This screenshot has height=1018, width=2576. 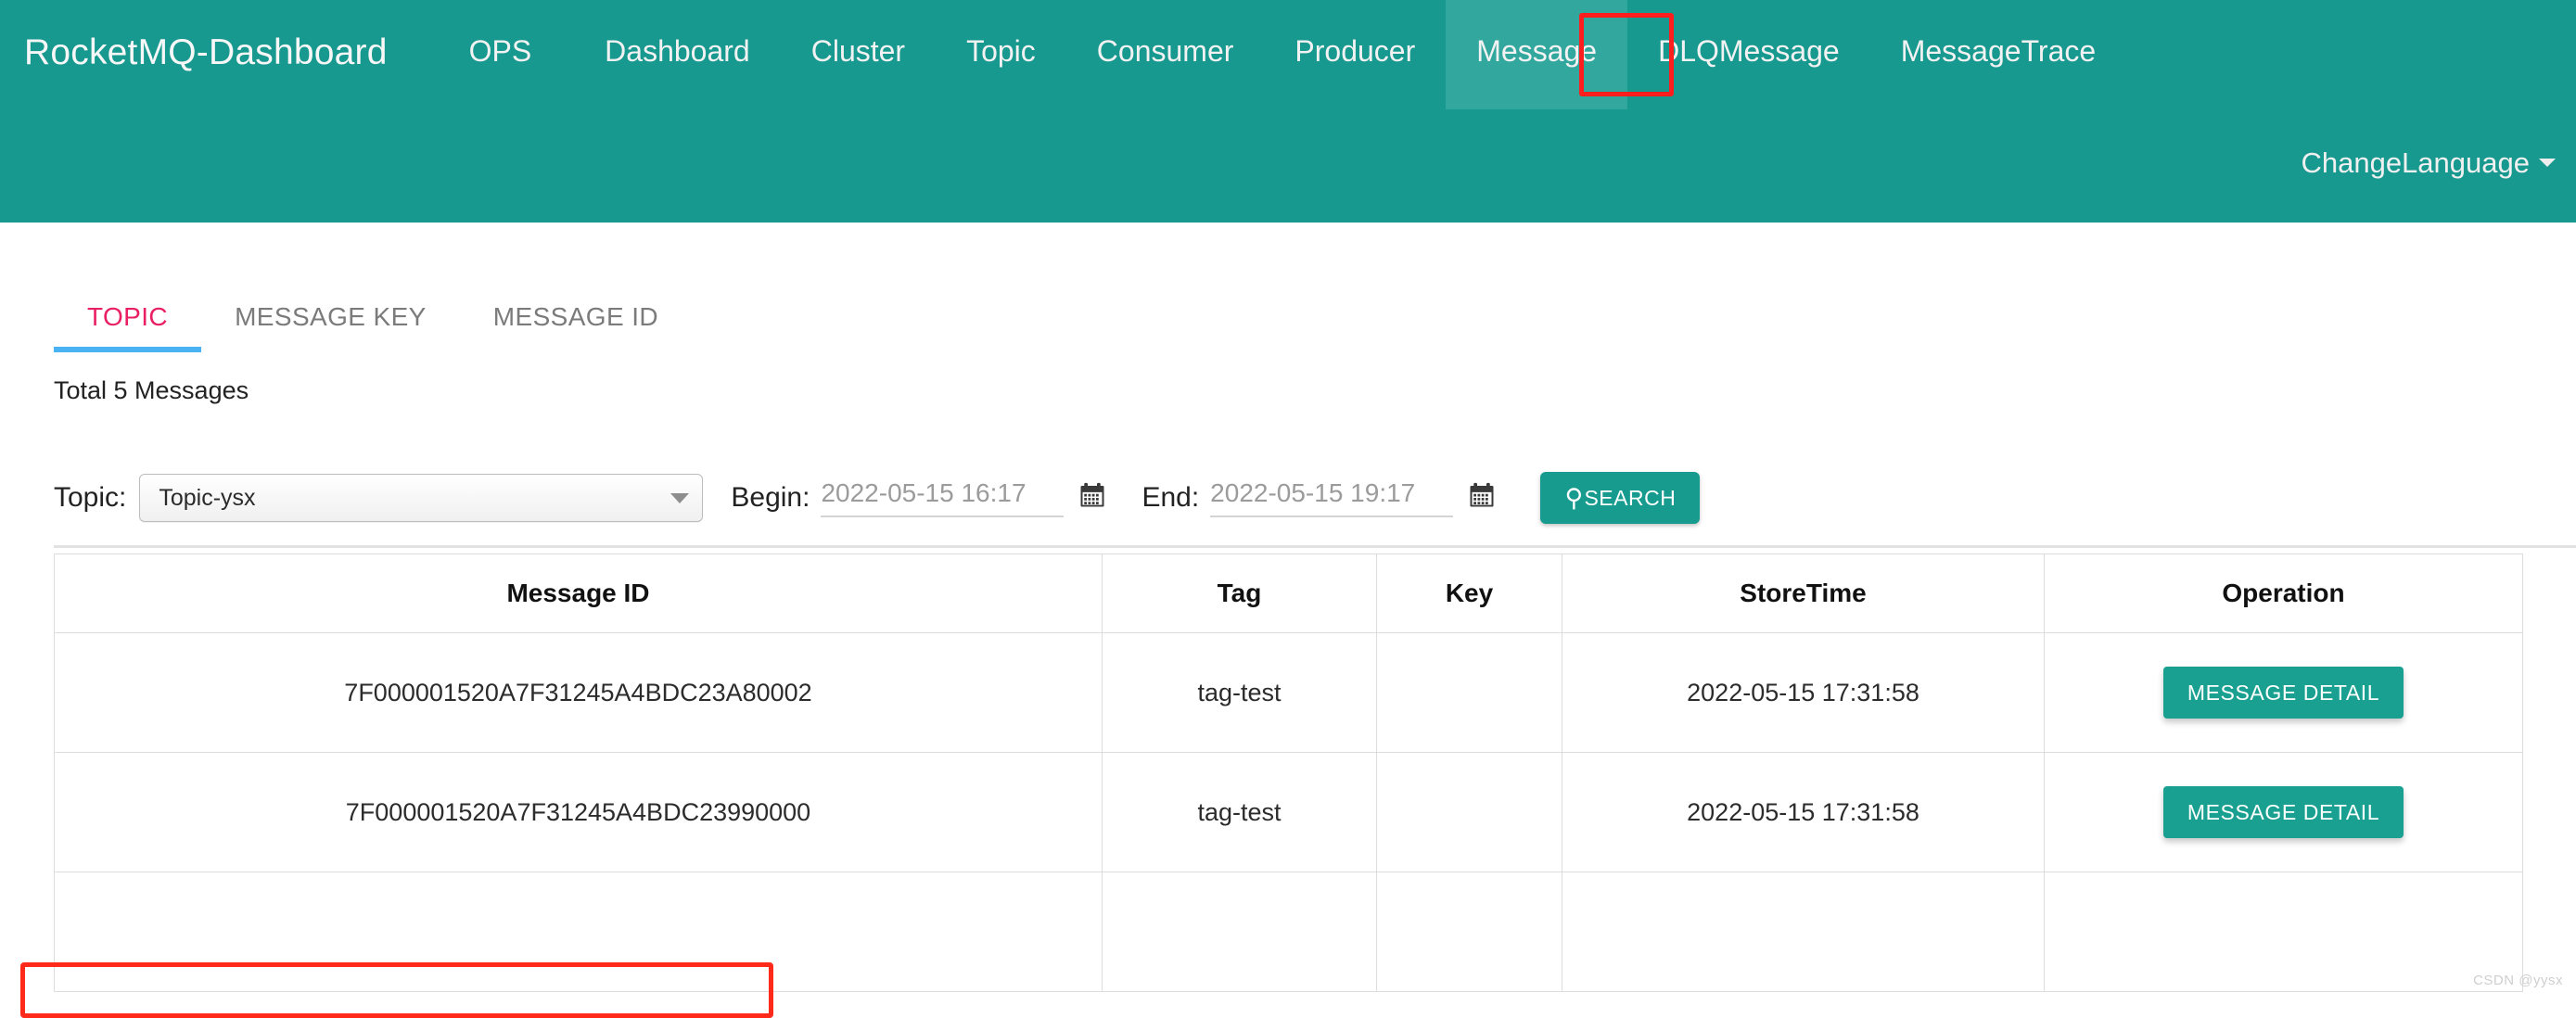 I want to click on end-date-input: 2022-05-15 19:17, so click(x=1332, y=497).